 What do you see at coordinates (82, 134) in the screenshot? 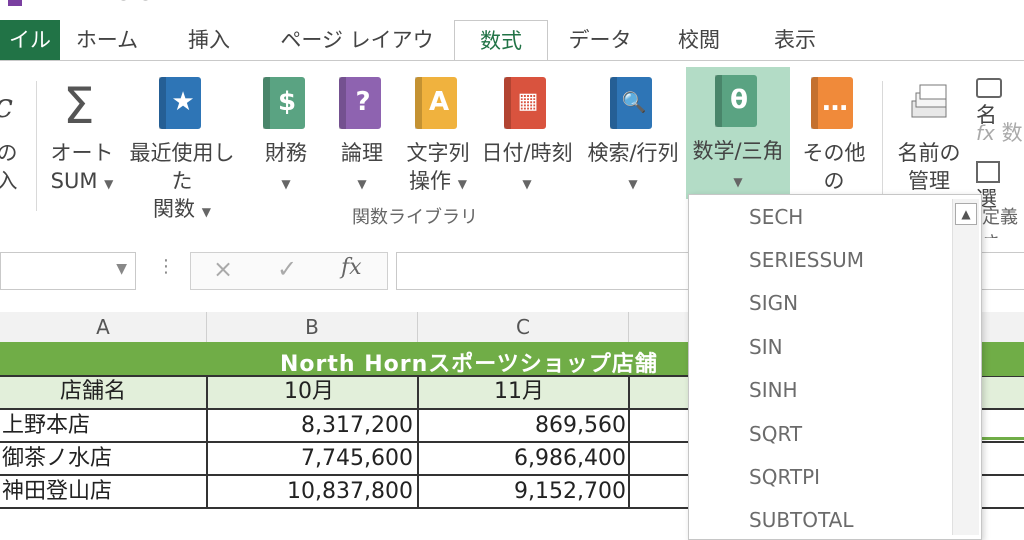
I see `autosum-button: Σ オート SUM ▼` at bounding box center [82, 134].